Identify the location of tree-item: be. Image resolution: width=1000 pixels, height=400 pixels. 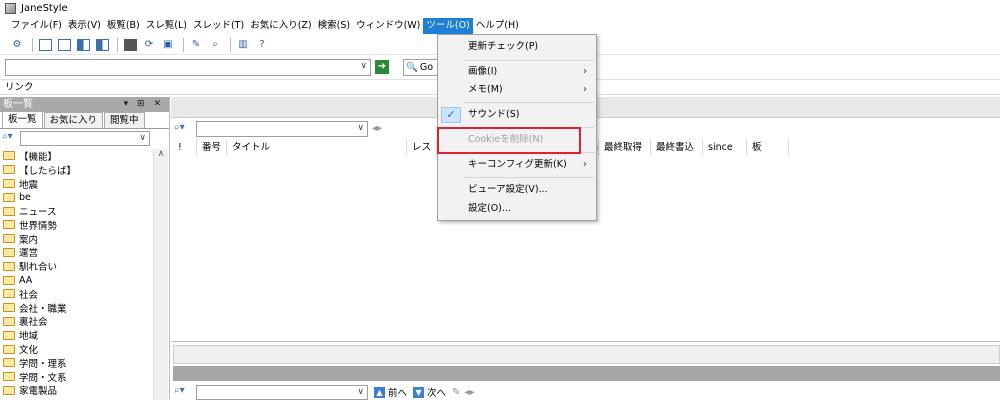
(76, 197).